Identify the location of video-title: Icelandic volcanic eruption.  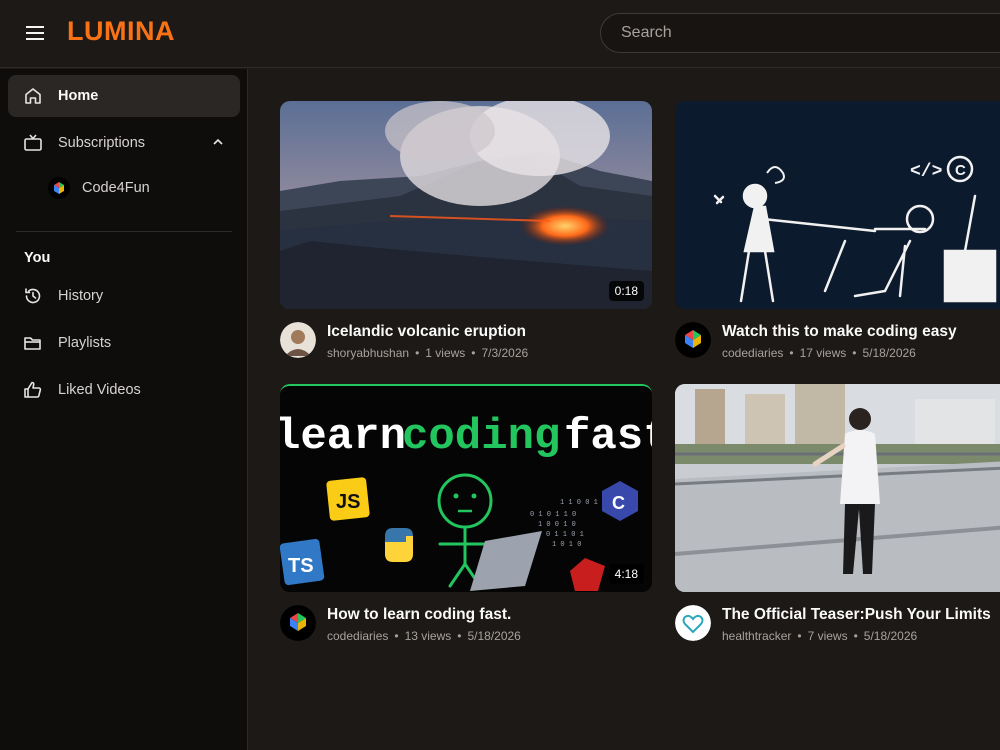
(426, 332).